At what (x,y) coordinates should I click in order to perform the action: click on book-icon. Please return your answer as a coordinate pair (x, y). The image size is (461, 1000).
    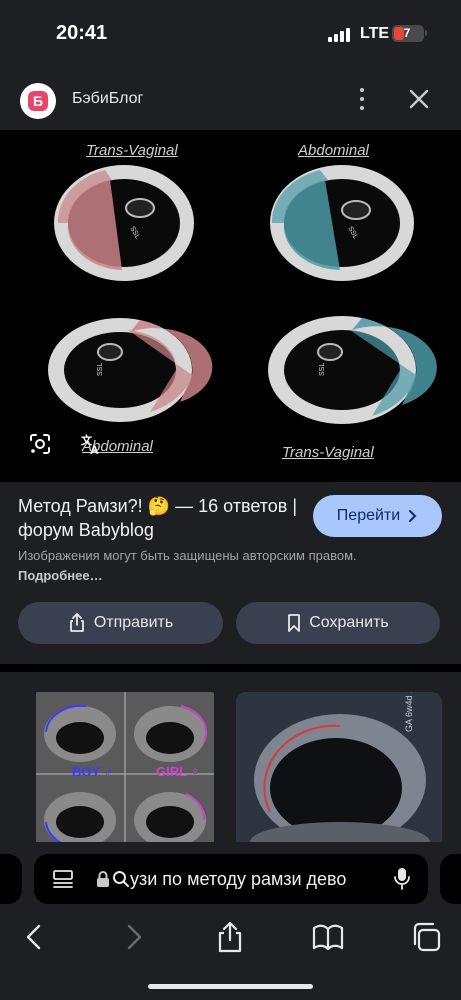
    Looking at the image, I should click on (328, 937).